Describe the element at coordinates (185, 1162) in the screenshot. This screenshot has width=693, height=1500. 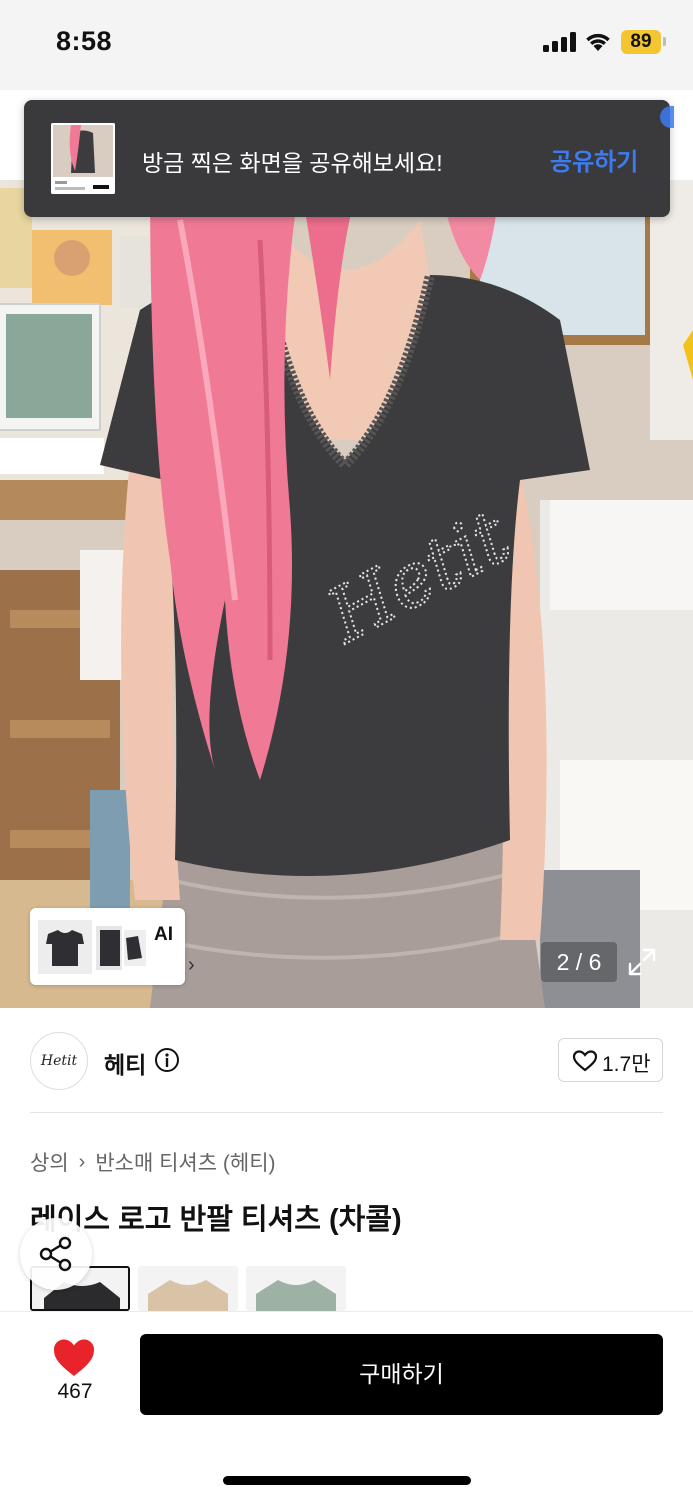
I see `breadcrumb-subcategory: 반소매 티셔츠 (헤티)` at that location.